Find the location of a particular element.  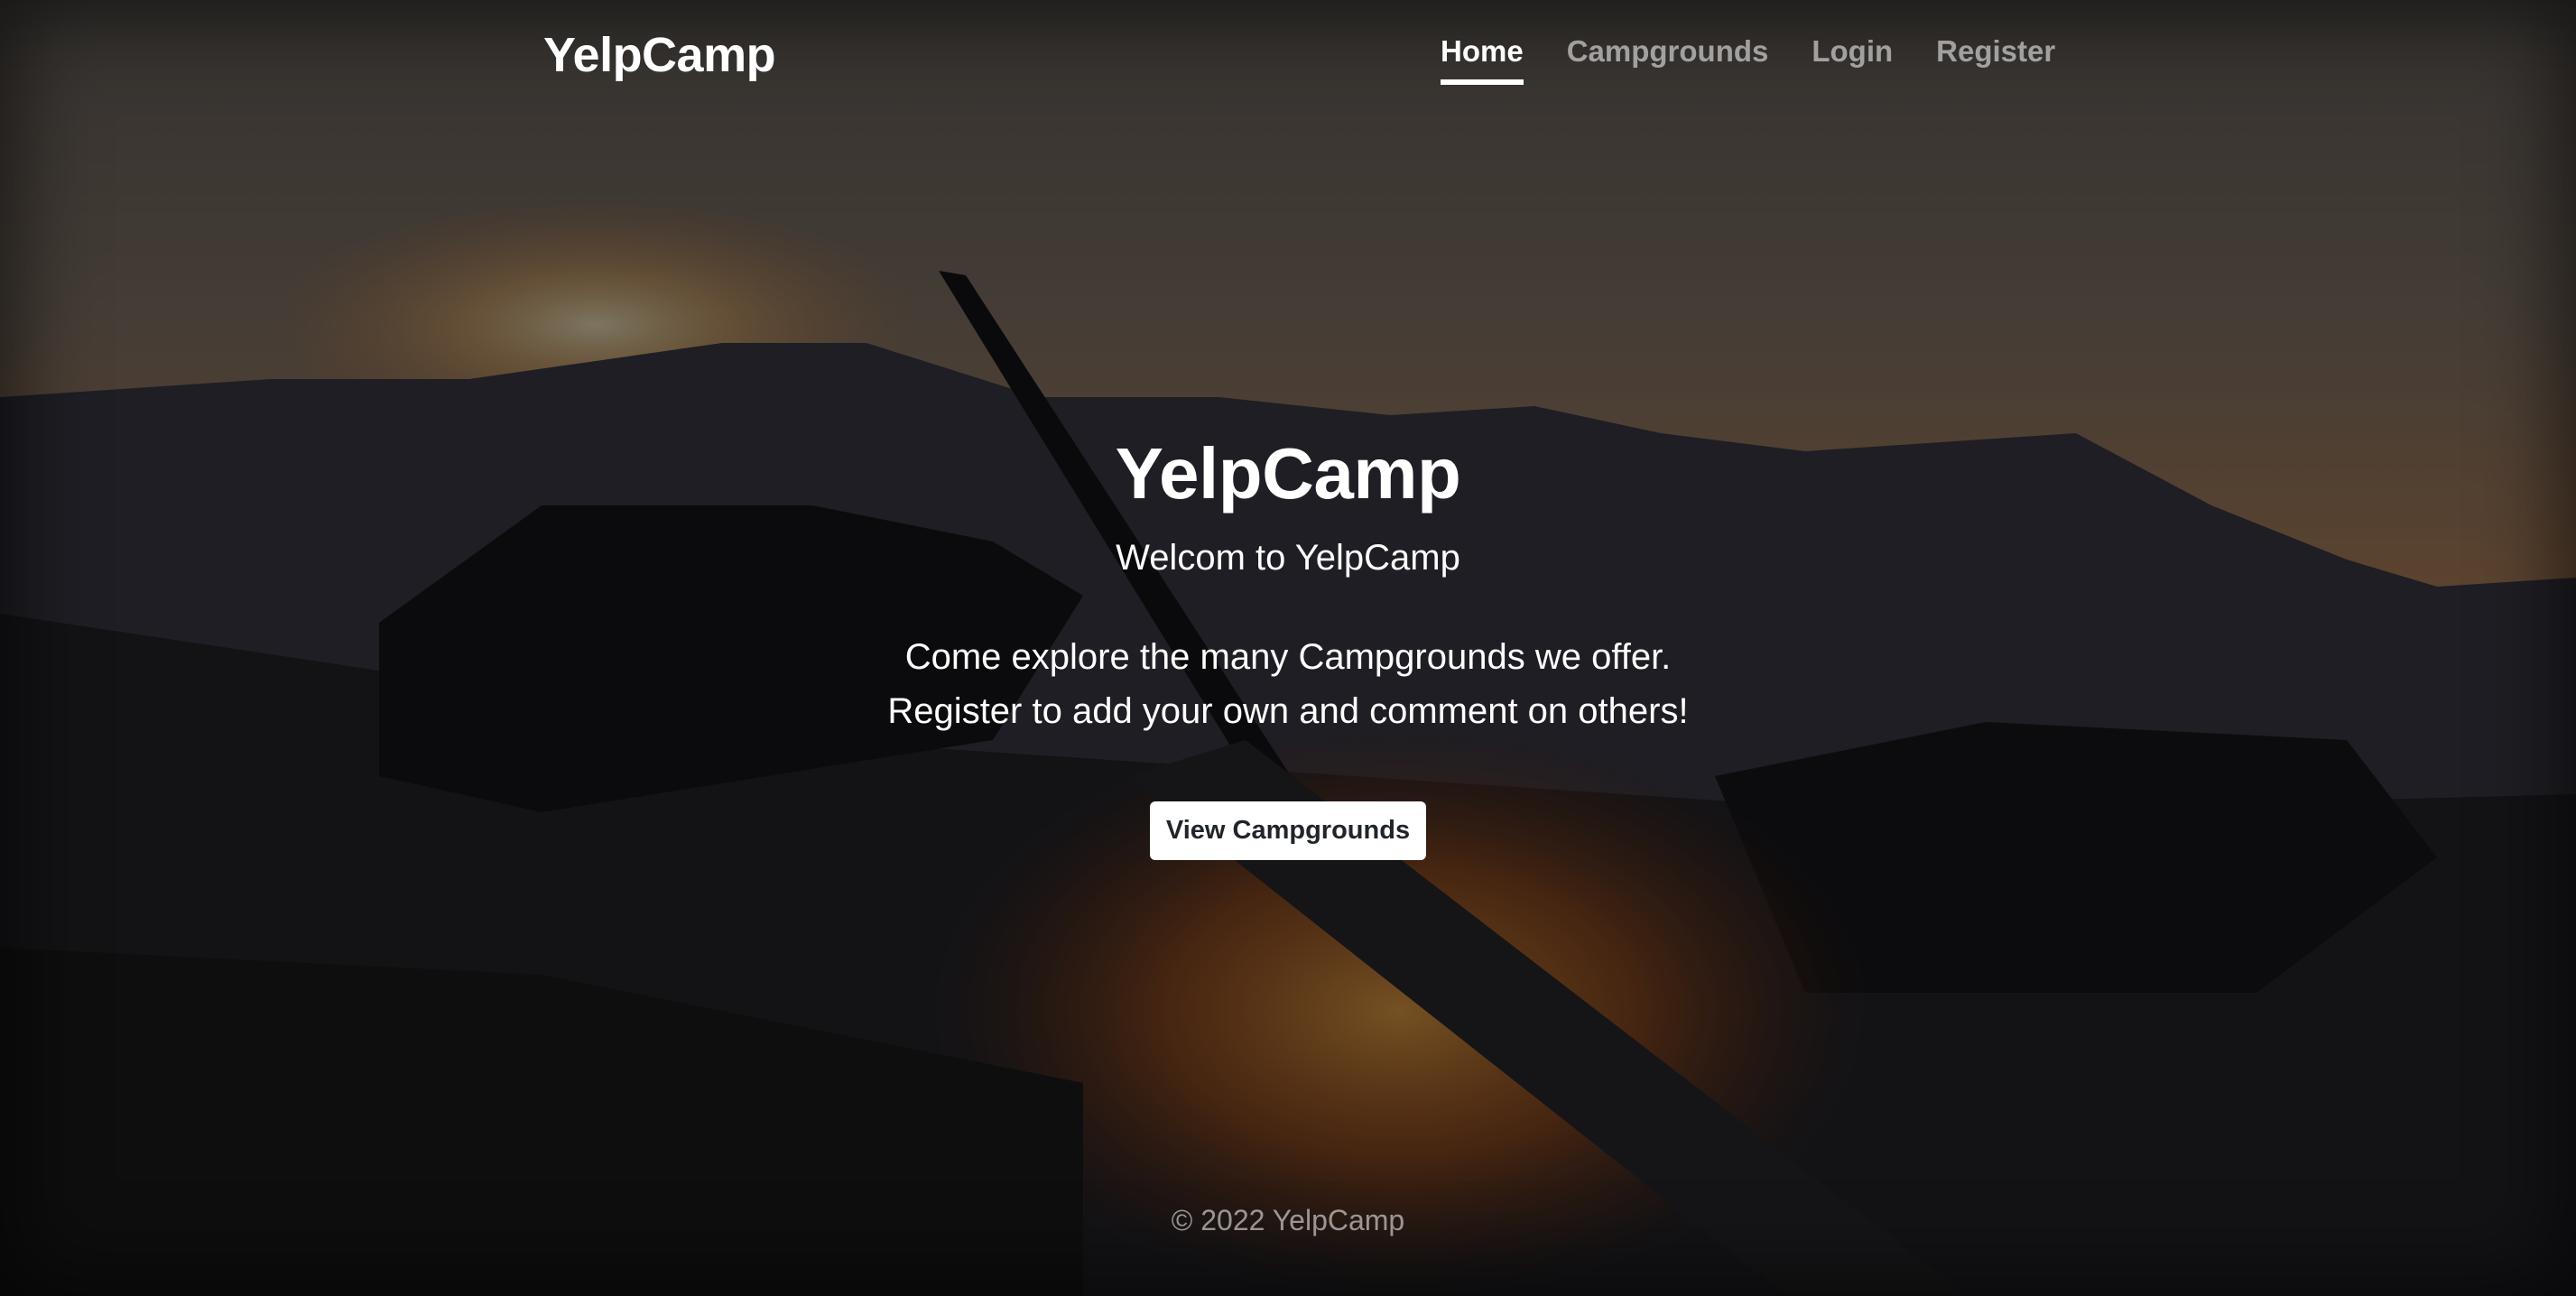

hero-subtitle: Welcom to YelpCamp is located at coordinates (1288, 558).